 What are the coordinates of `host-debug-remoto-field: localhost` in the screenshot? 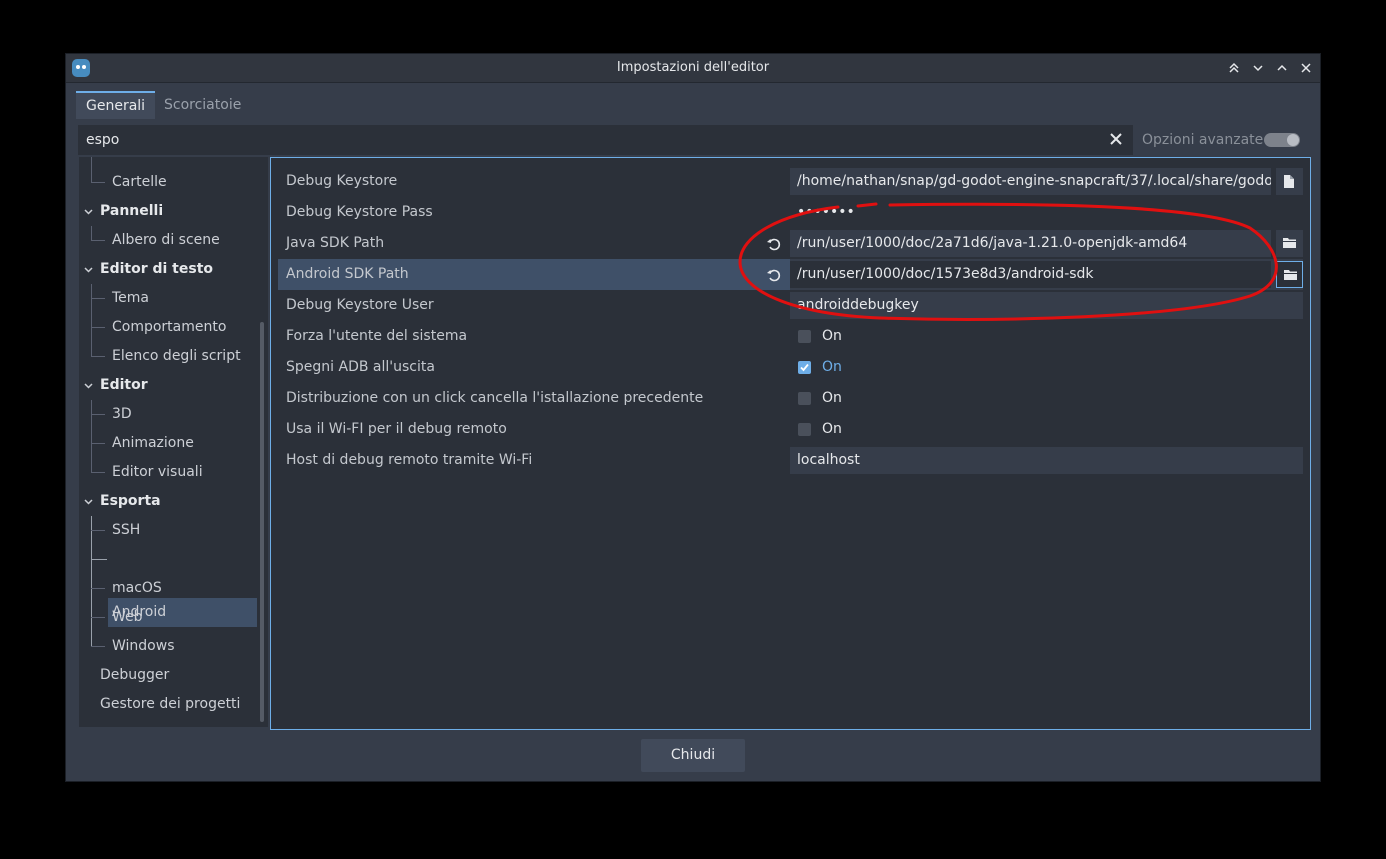 It's located at (1046, 460).